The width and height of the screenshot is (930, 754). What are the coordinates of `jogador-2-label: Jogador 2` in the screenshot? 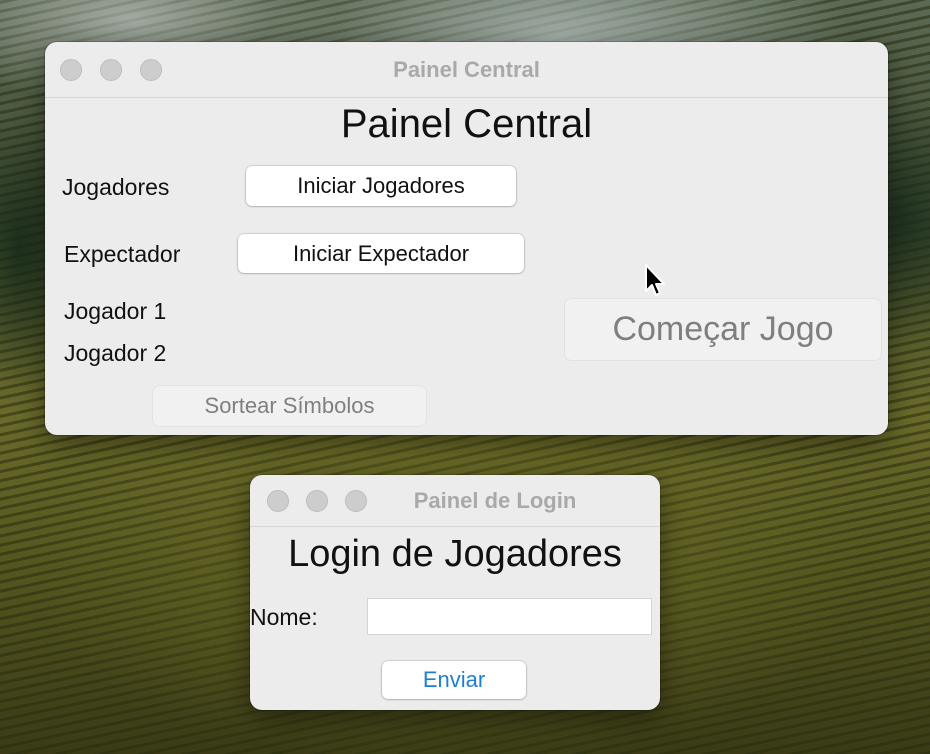 It's located at (115, 353).